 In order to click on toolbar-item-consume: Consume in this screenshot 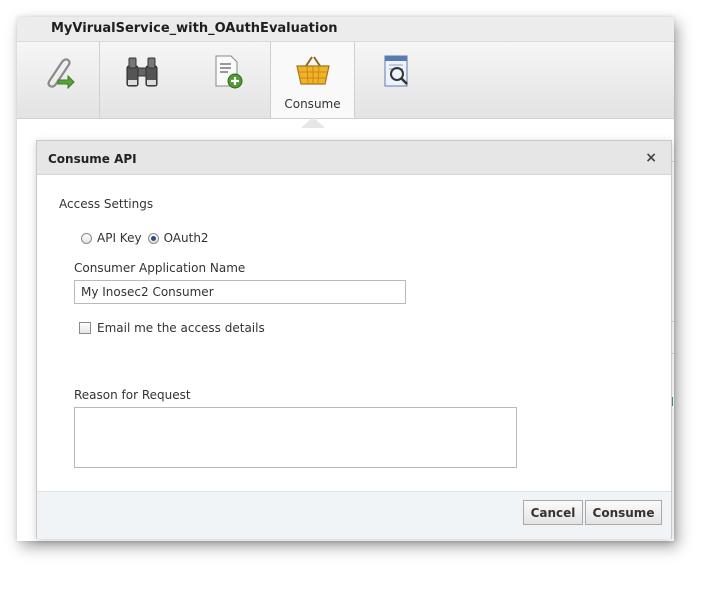, I will do `click(312, 80)`.